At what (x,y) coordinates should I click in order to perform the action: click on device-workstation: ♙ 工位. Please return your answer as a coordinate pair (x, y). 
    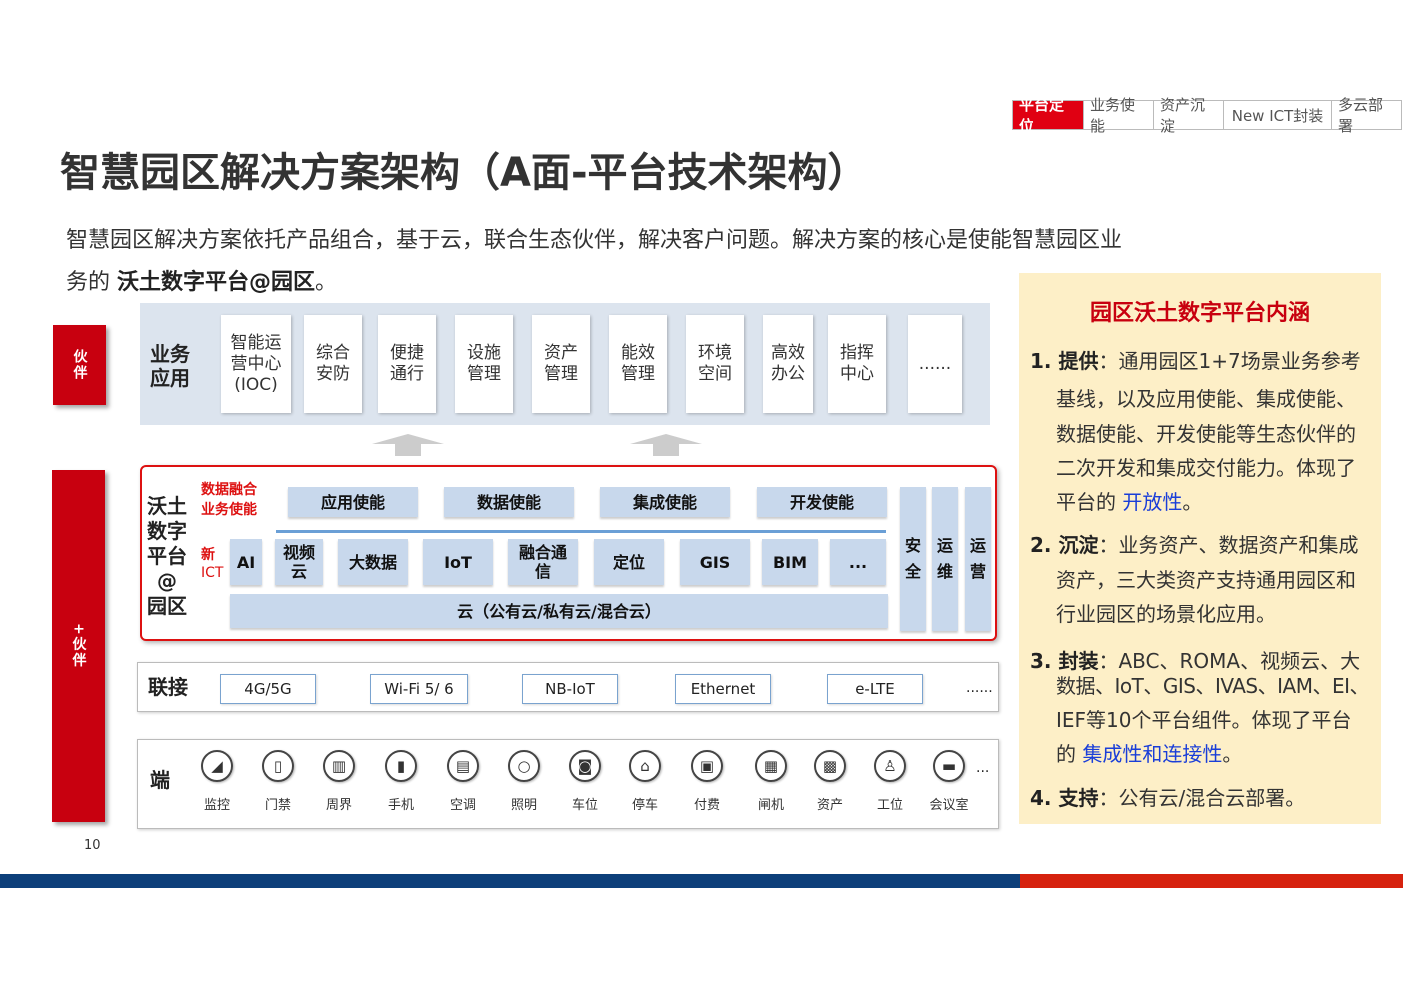
    Looking at the image, I should click on (890, 781).